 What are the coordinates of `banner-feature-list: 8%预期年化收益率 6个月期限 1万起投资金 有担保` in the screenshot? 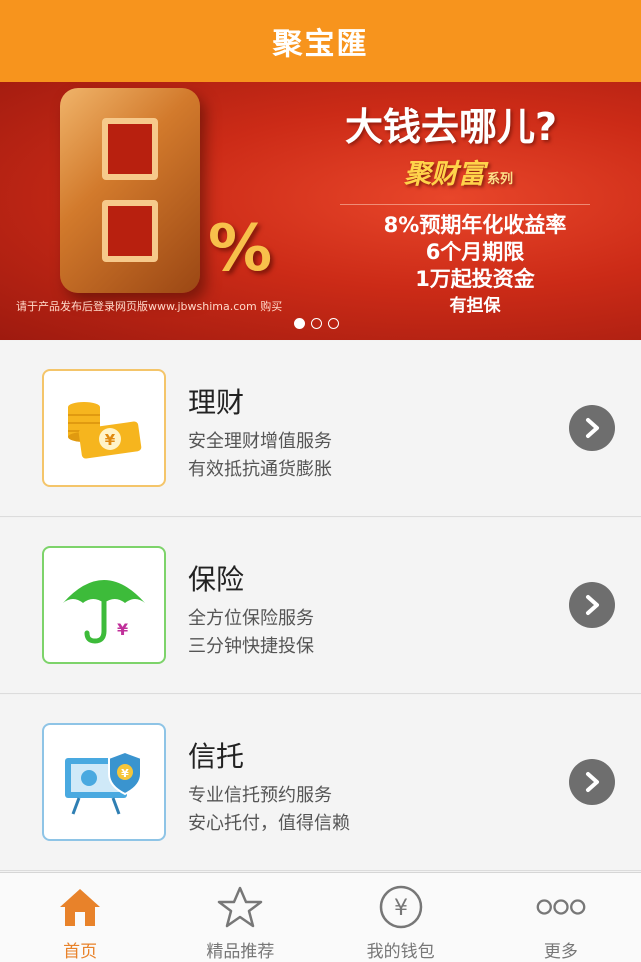 It's located at (475, 266).